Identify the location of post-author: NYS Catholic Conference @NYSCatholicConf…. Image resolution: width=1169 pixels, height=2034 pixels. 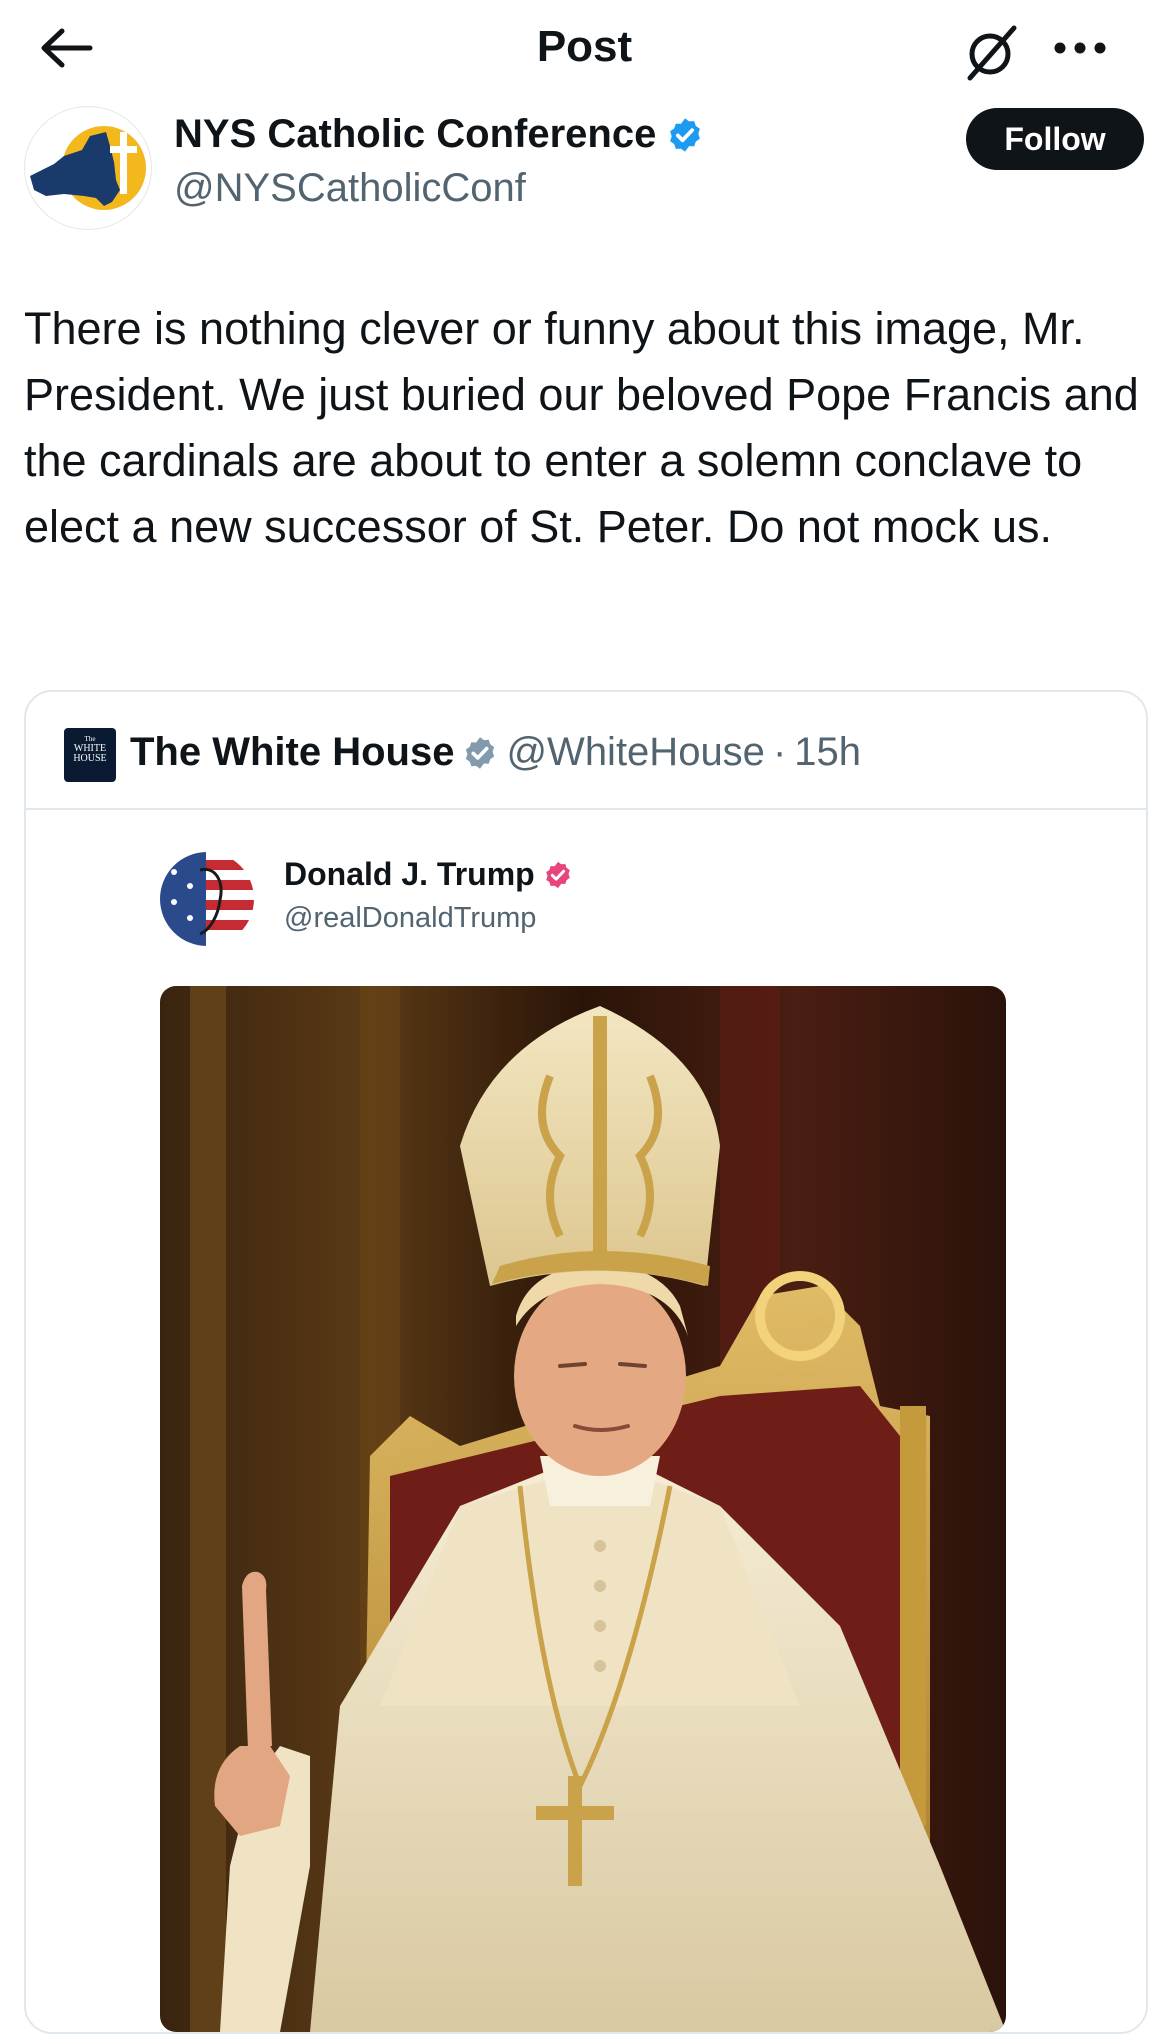
(584, 169).